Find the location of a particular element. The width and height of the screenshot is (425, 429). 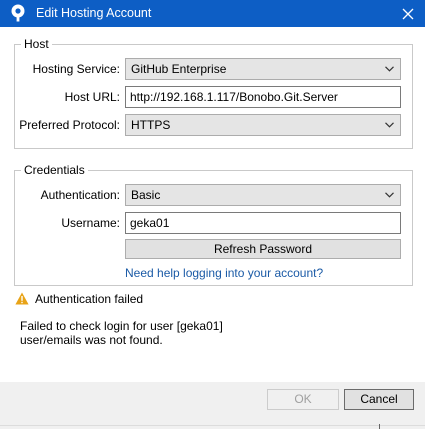

host-url-label: Host URL: is located at coordinates (92, 97).